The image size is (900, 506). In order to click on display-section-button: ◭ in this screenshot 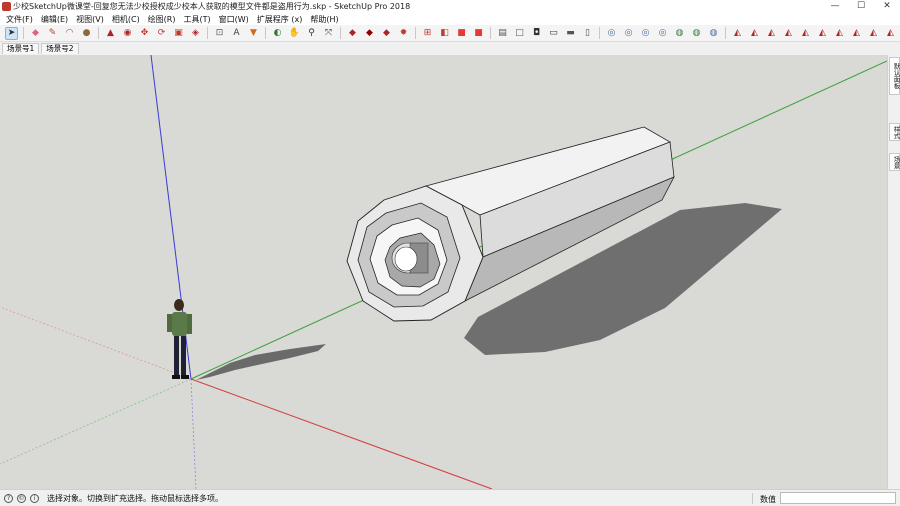, I will do `click(754, 33)`.